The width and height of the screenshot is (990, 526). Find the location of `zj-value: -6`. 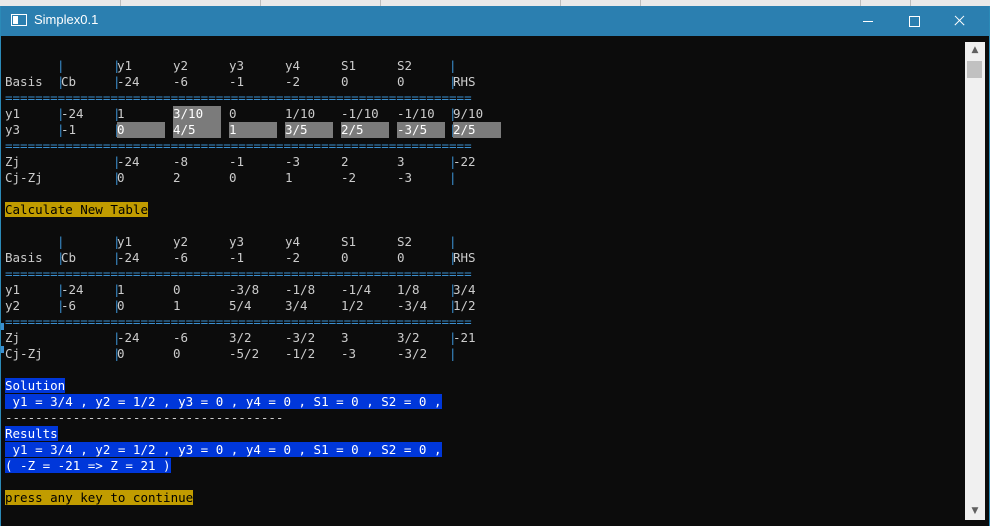

zj-value: -6 is located at coordinates (181, 337).